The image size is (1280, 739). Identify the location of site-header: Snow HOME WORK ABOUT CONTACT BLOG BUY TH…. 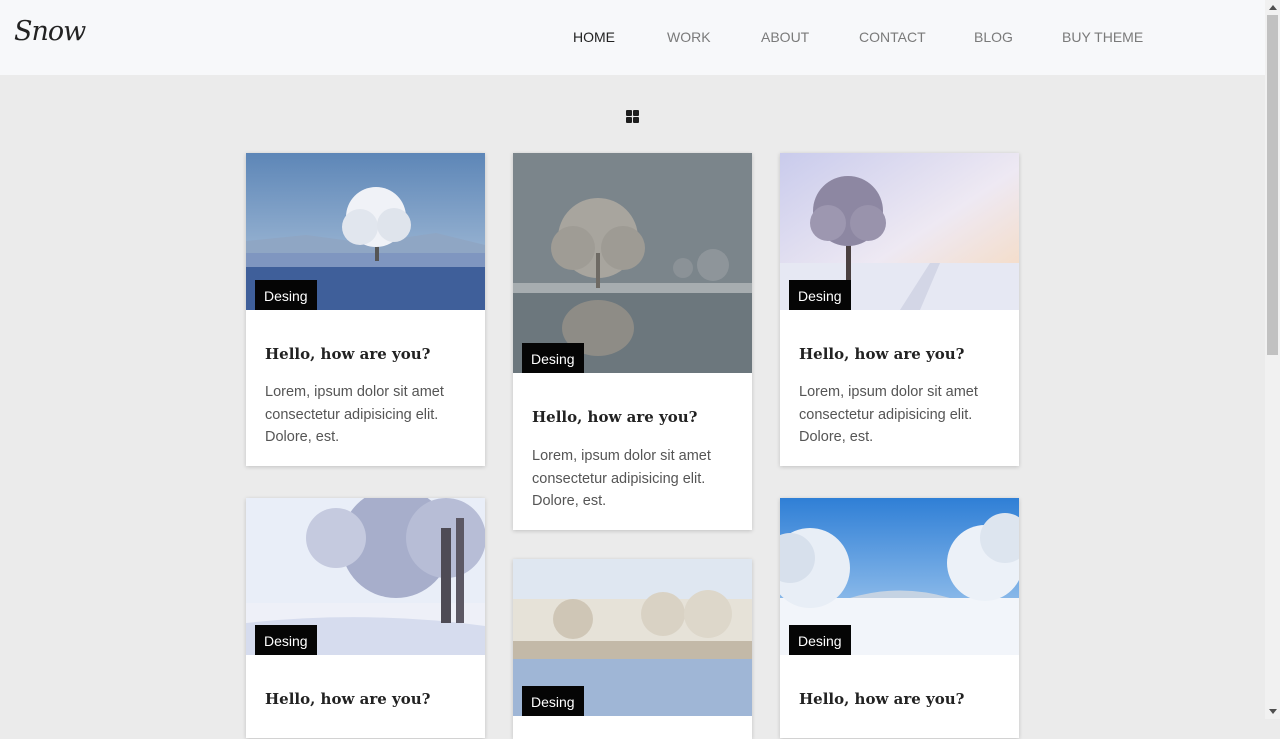
(632, 37).